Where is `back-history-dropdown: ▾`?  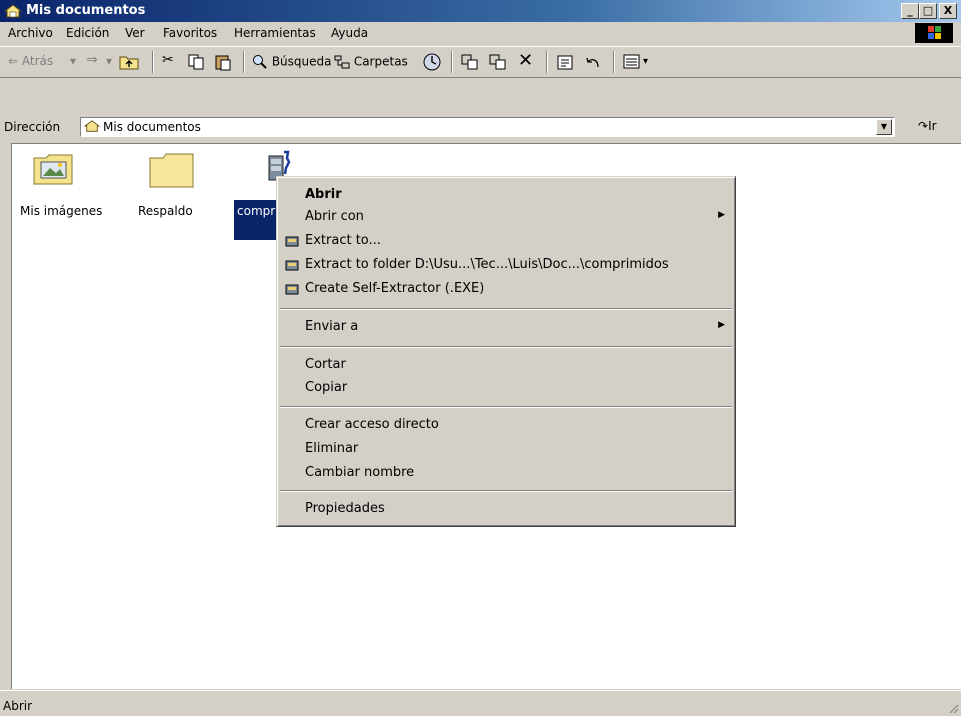
back-history-dropdown: ▾ is located at coordinates (73, 61).